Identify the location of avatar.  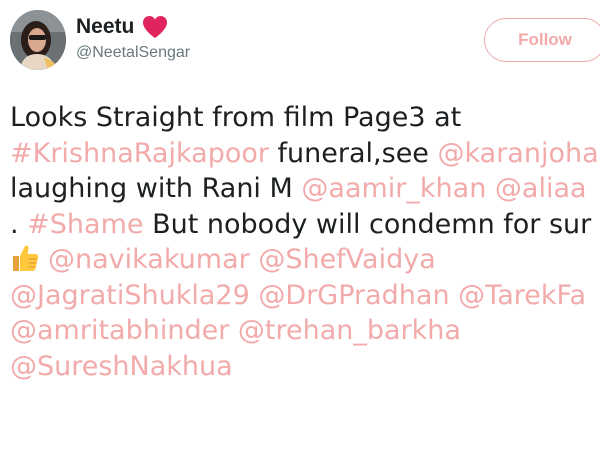
(38, 40).